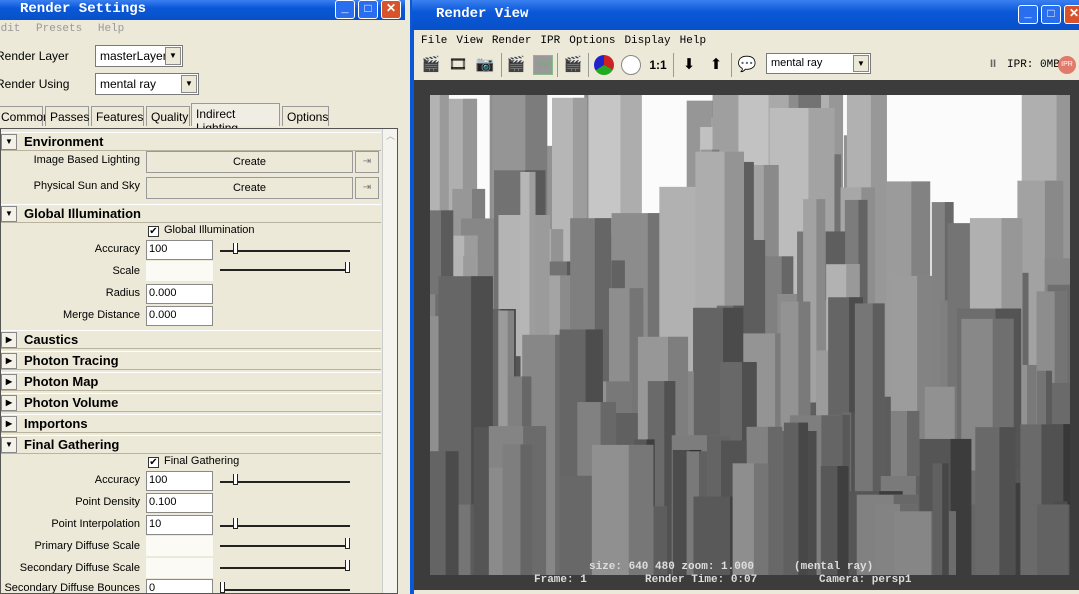 The image size is (1079, 594). I want to click on secondary-diffuse-scale-slider, so click(285, 565).